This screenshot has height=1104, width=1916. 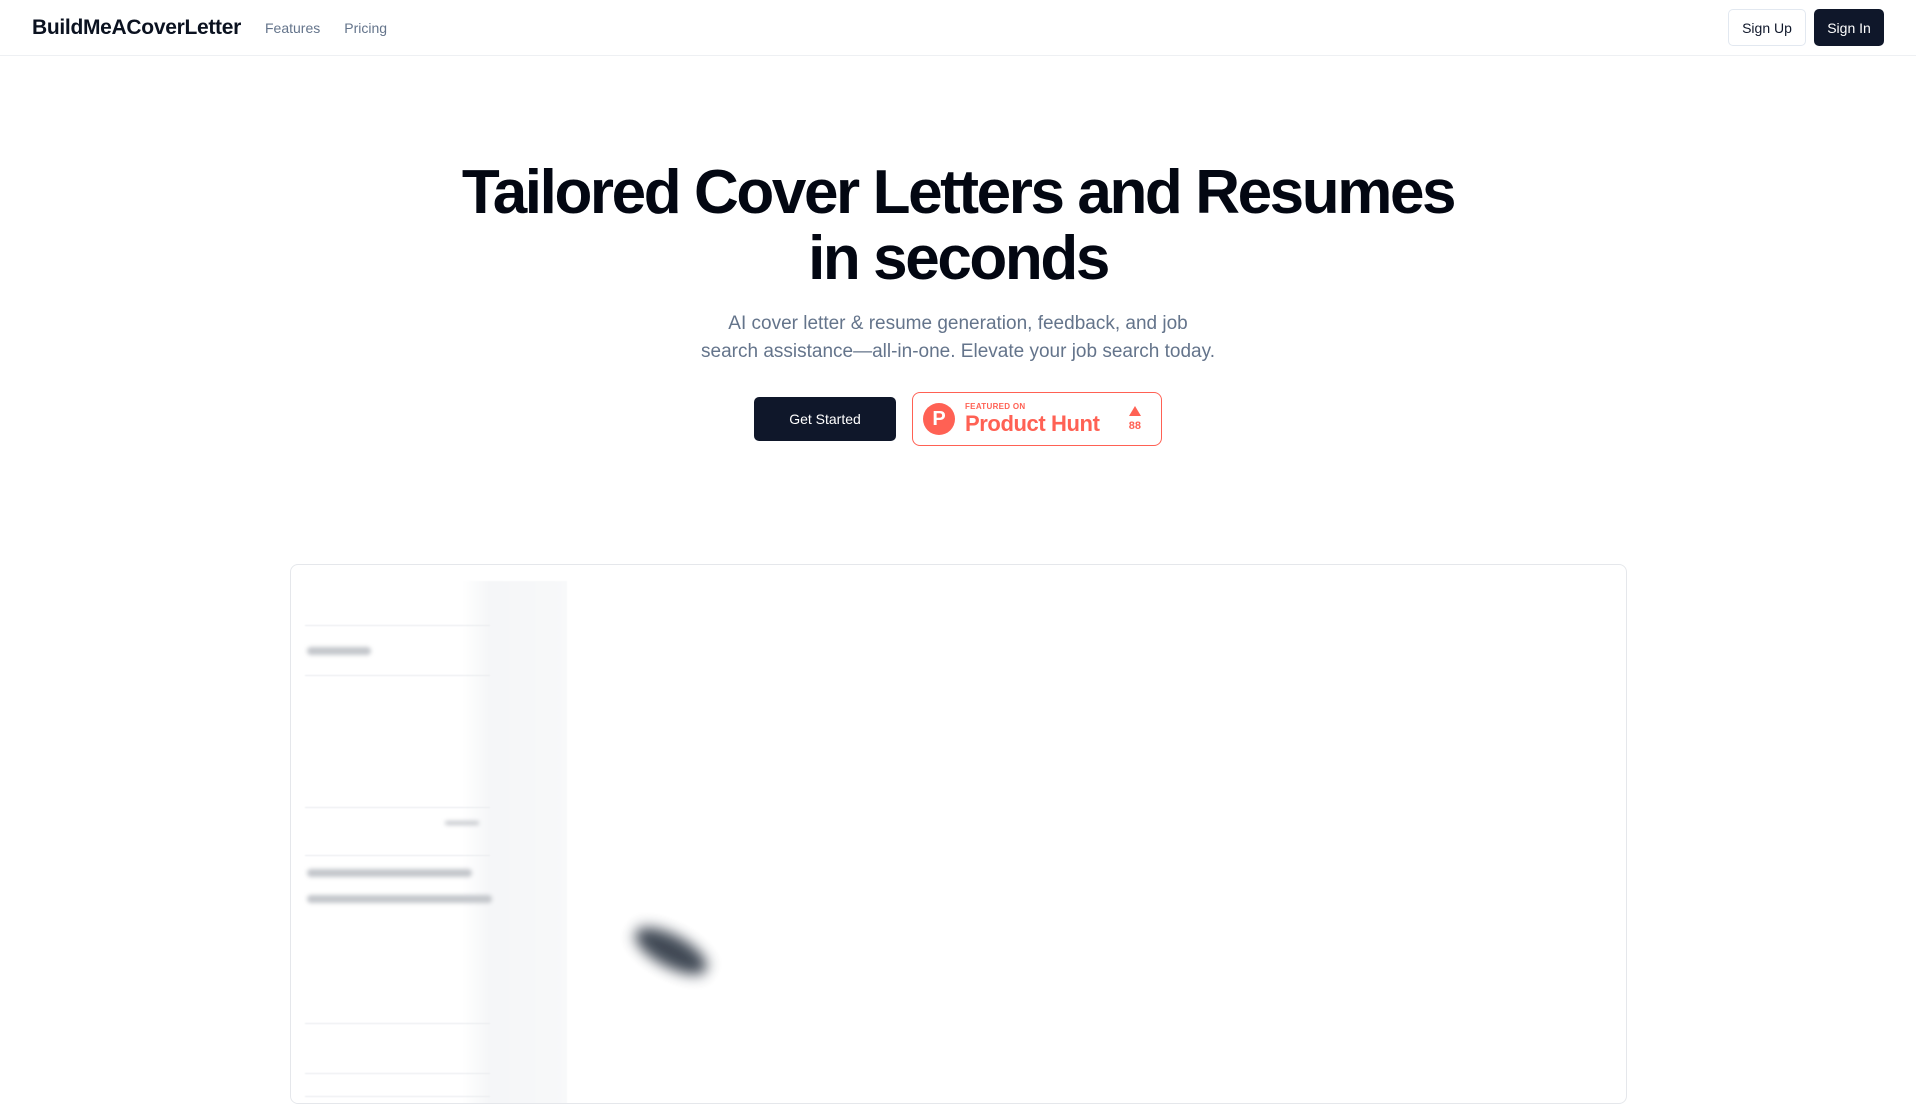 What do you see at coordinates (959, 258) in the screenshot?
I see `hero-title-line-2: in seconds` at bounding box center [959, 258].